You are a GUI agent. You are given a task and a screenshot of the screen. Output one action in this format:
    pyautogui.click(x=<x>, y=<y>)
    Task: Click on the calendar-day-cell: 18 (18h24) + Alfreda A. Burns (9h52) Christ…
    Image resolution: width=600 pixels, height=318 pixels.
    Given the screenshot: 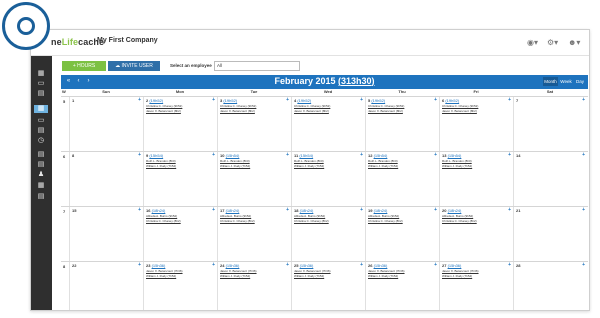 What is the action you would take?
    pyautogui.click(x=328, y=234)
    